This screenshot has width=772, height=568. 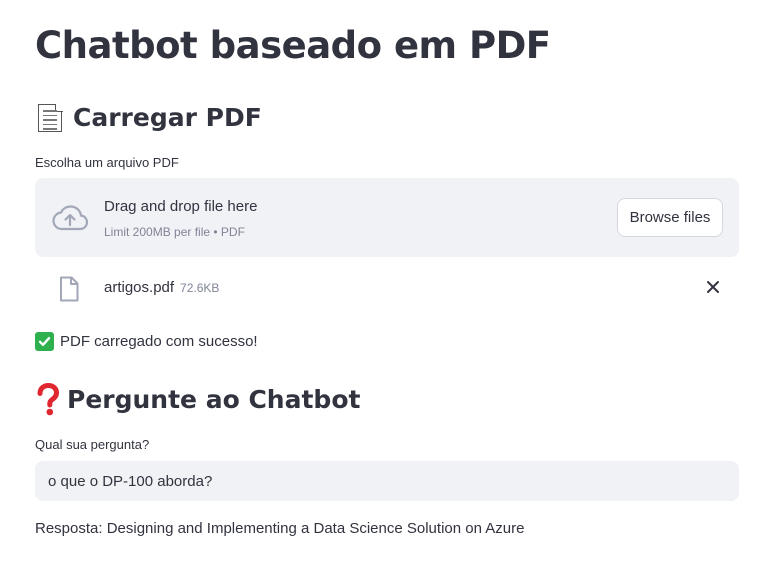 I want to click on question-section-heading: Pergunte ao Chatbot, so click(x=197, y=400).